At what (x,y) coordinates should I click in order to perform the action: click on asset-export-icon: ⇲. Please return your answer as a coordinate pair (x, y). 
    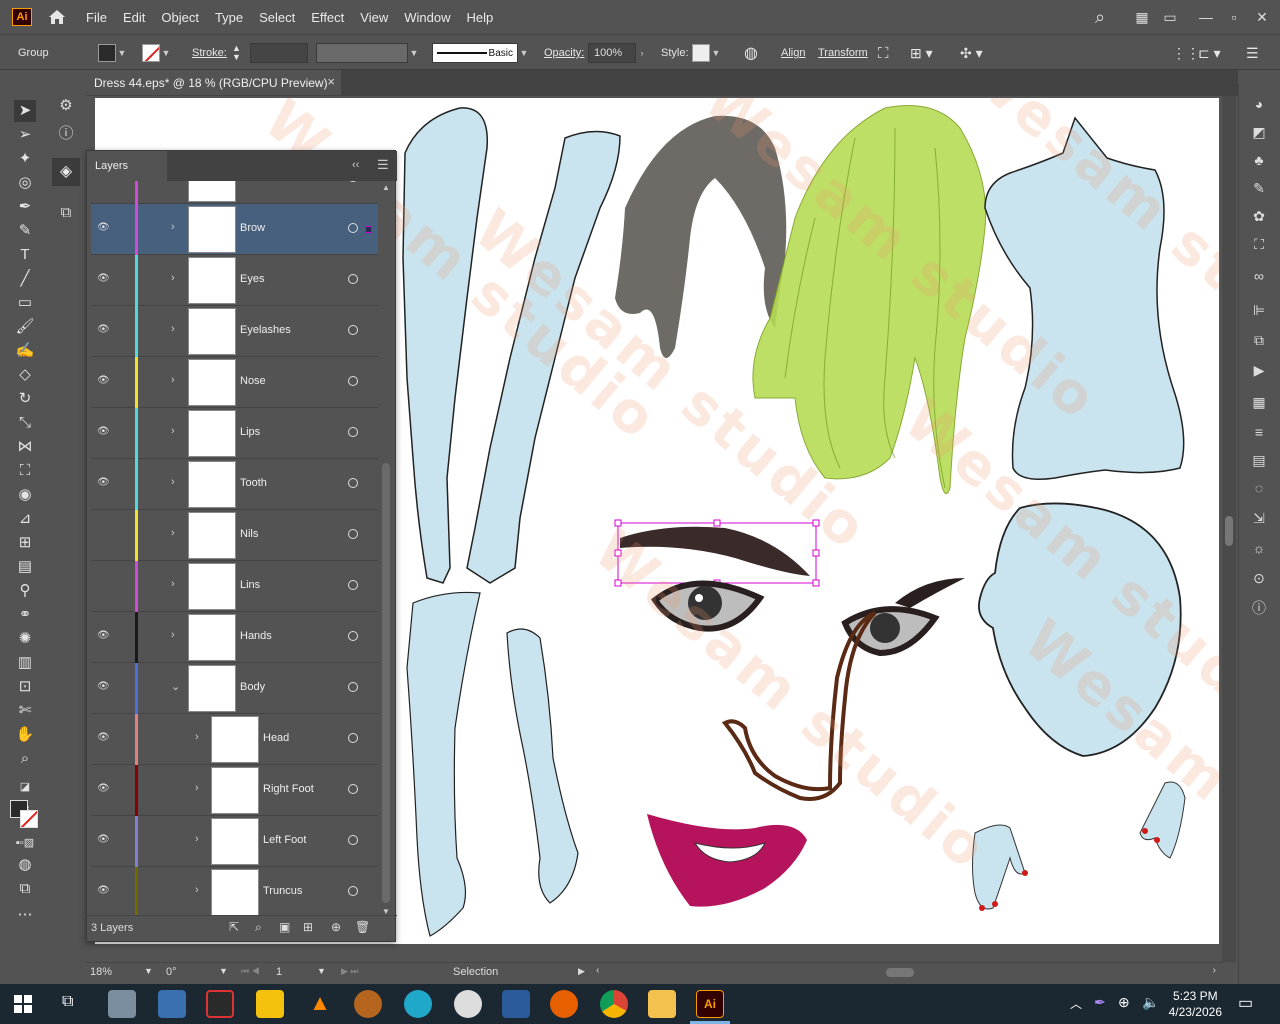
    Looking at the image, I should click on (1259, 518).